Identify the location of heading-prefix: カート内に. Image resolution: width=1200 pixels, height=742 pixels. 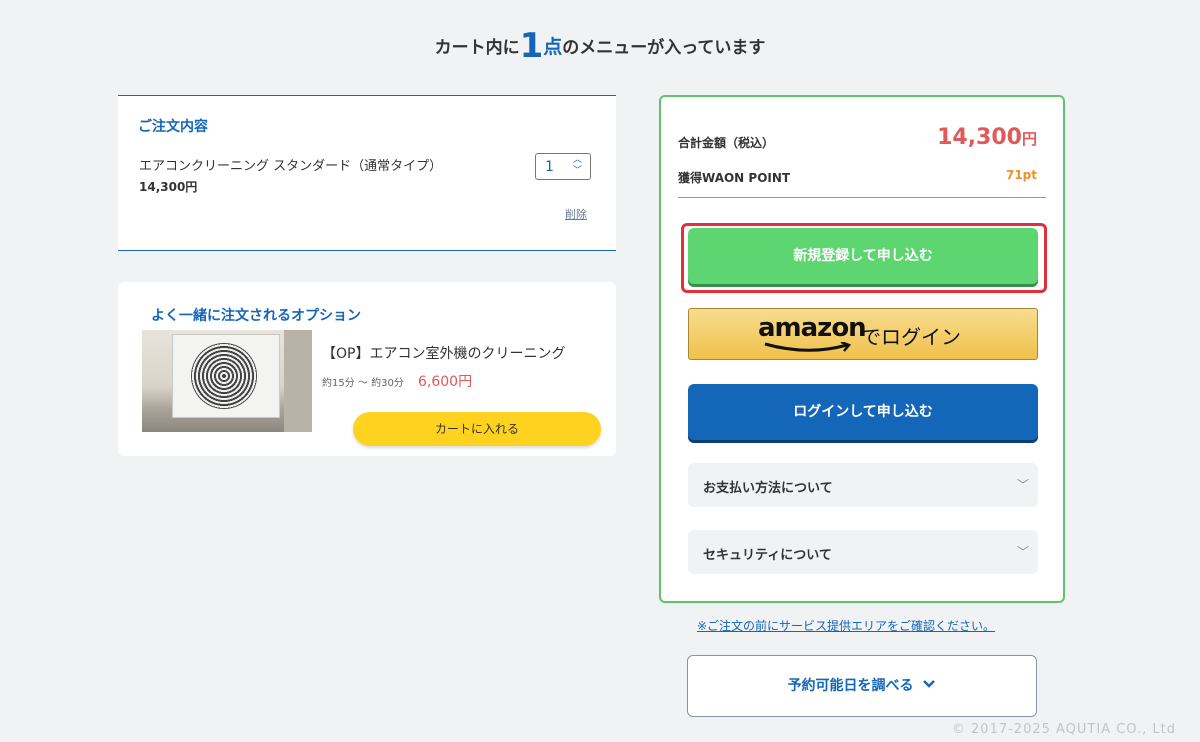
(477, 48).